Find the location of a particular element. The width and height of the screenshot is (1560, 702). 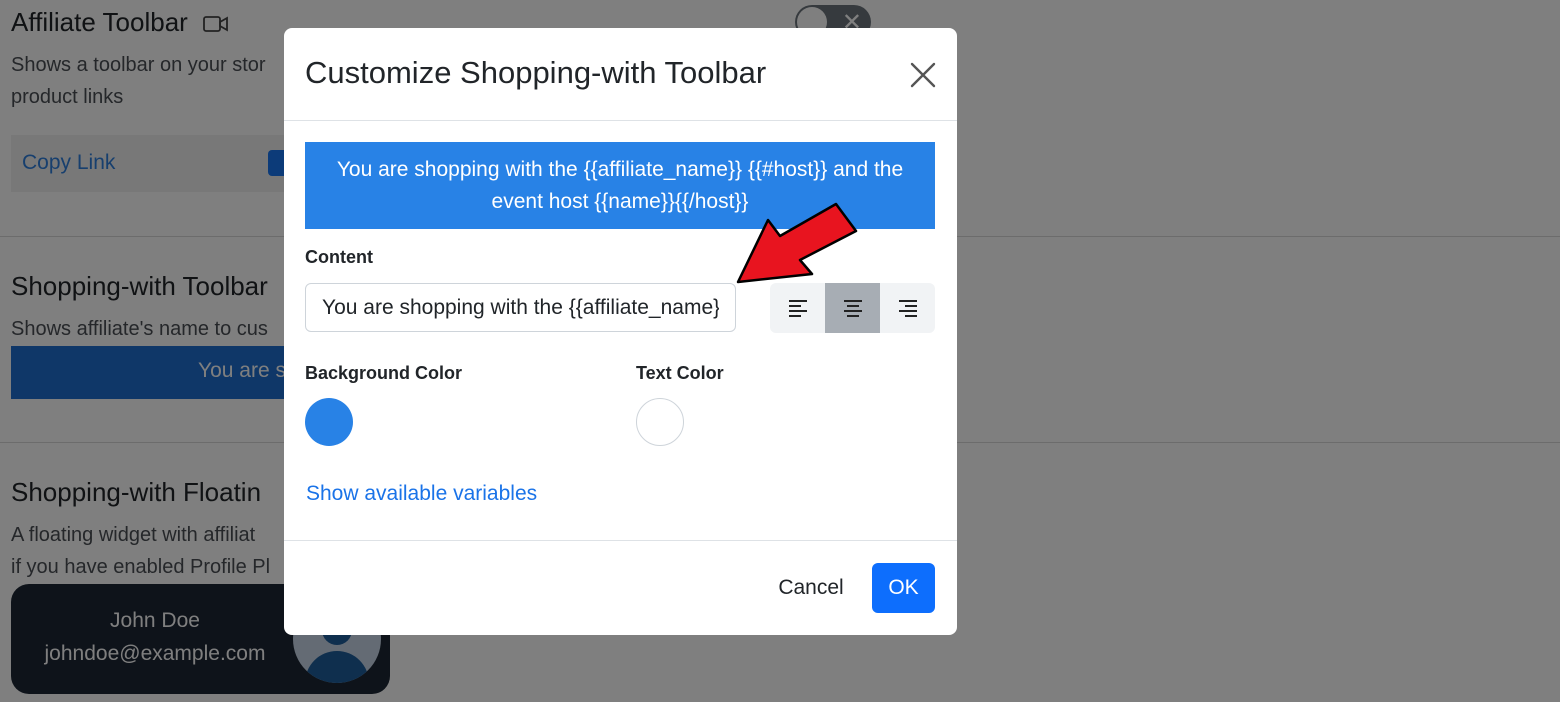

ok-button: OK is located at coordinates (903, 588).